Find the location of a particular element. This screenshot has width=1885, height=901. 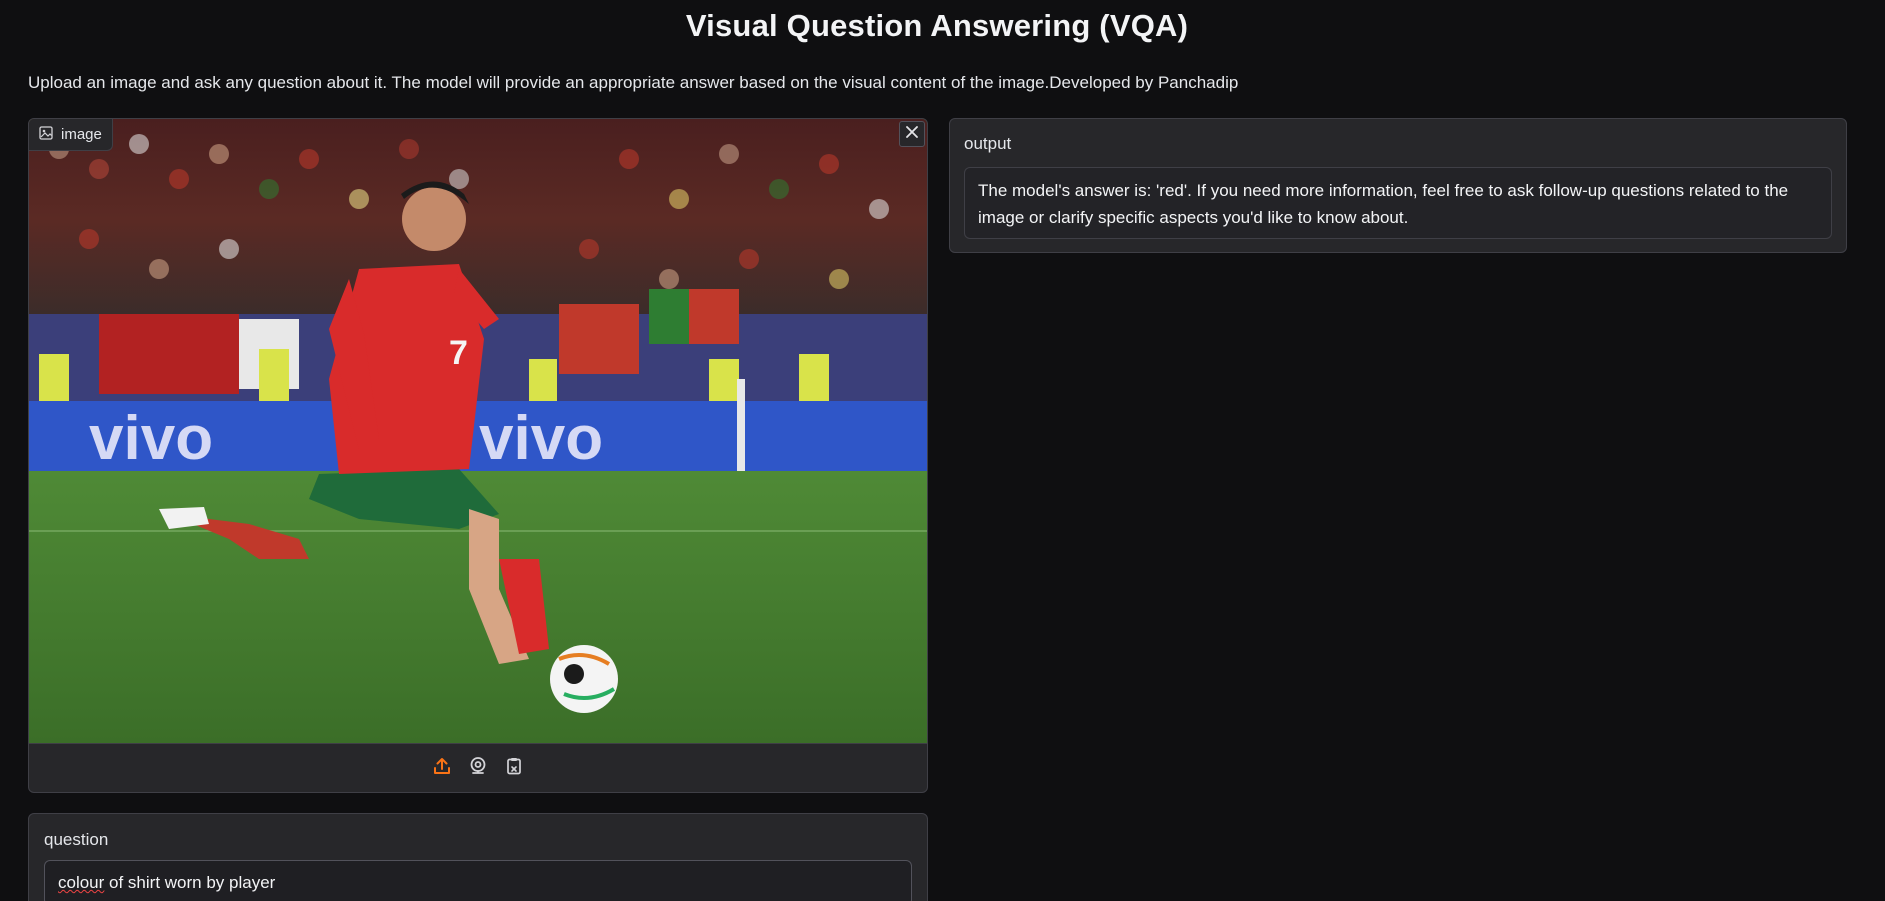

upload-icon is located at coordinates (442, 768).